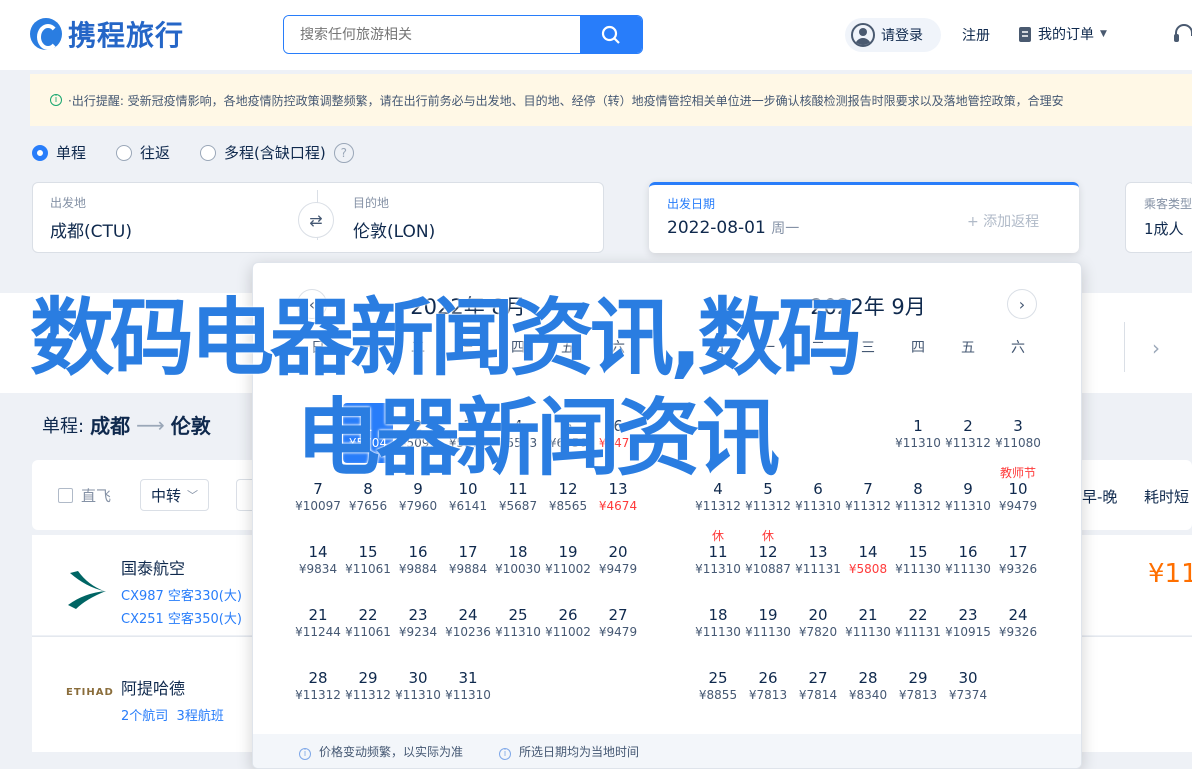 This screenshot has width=1192, height=769. I want to click on calendar-day: 13 ¥11131, so click(818, 559).